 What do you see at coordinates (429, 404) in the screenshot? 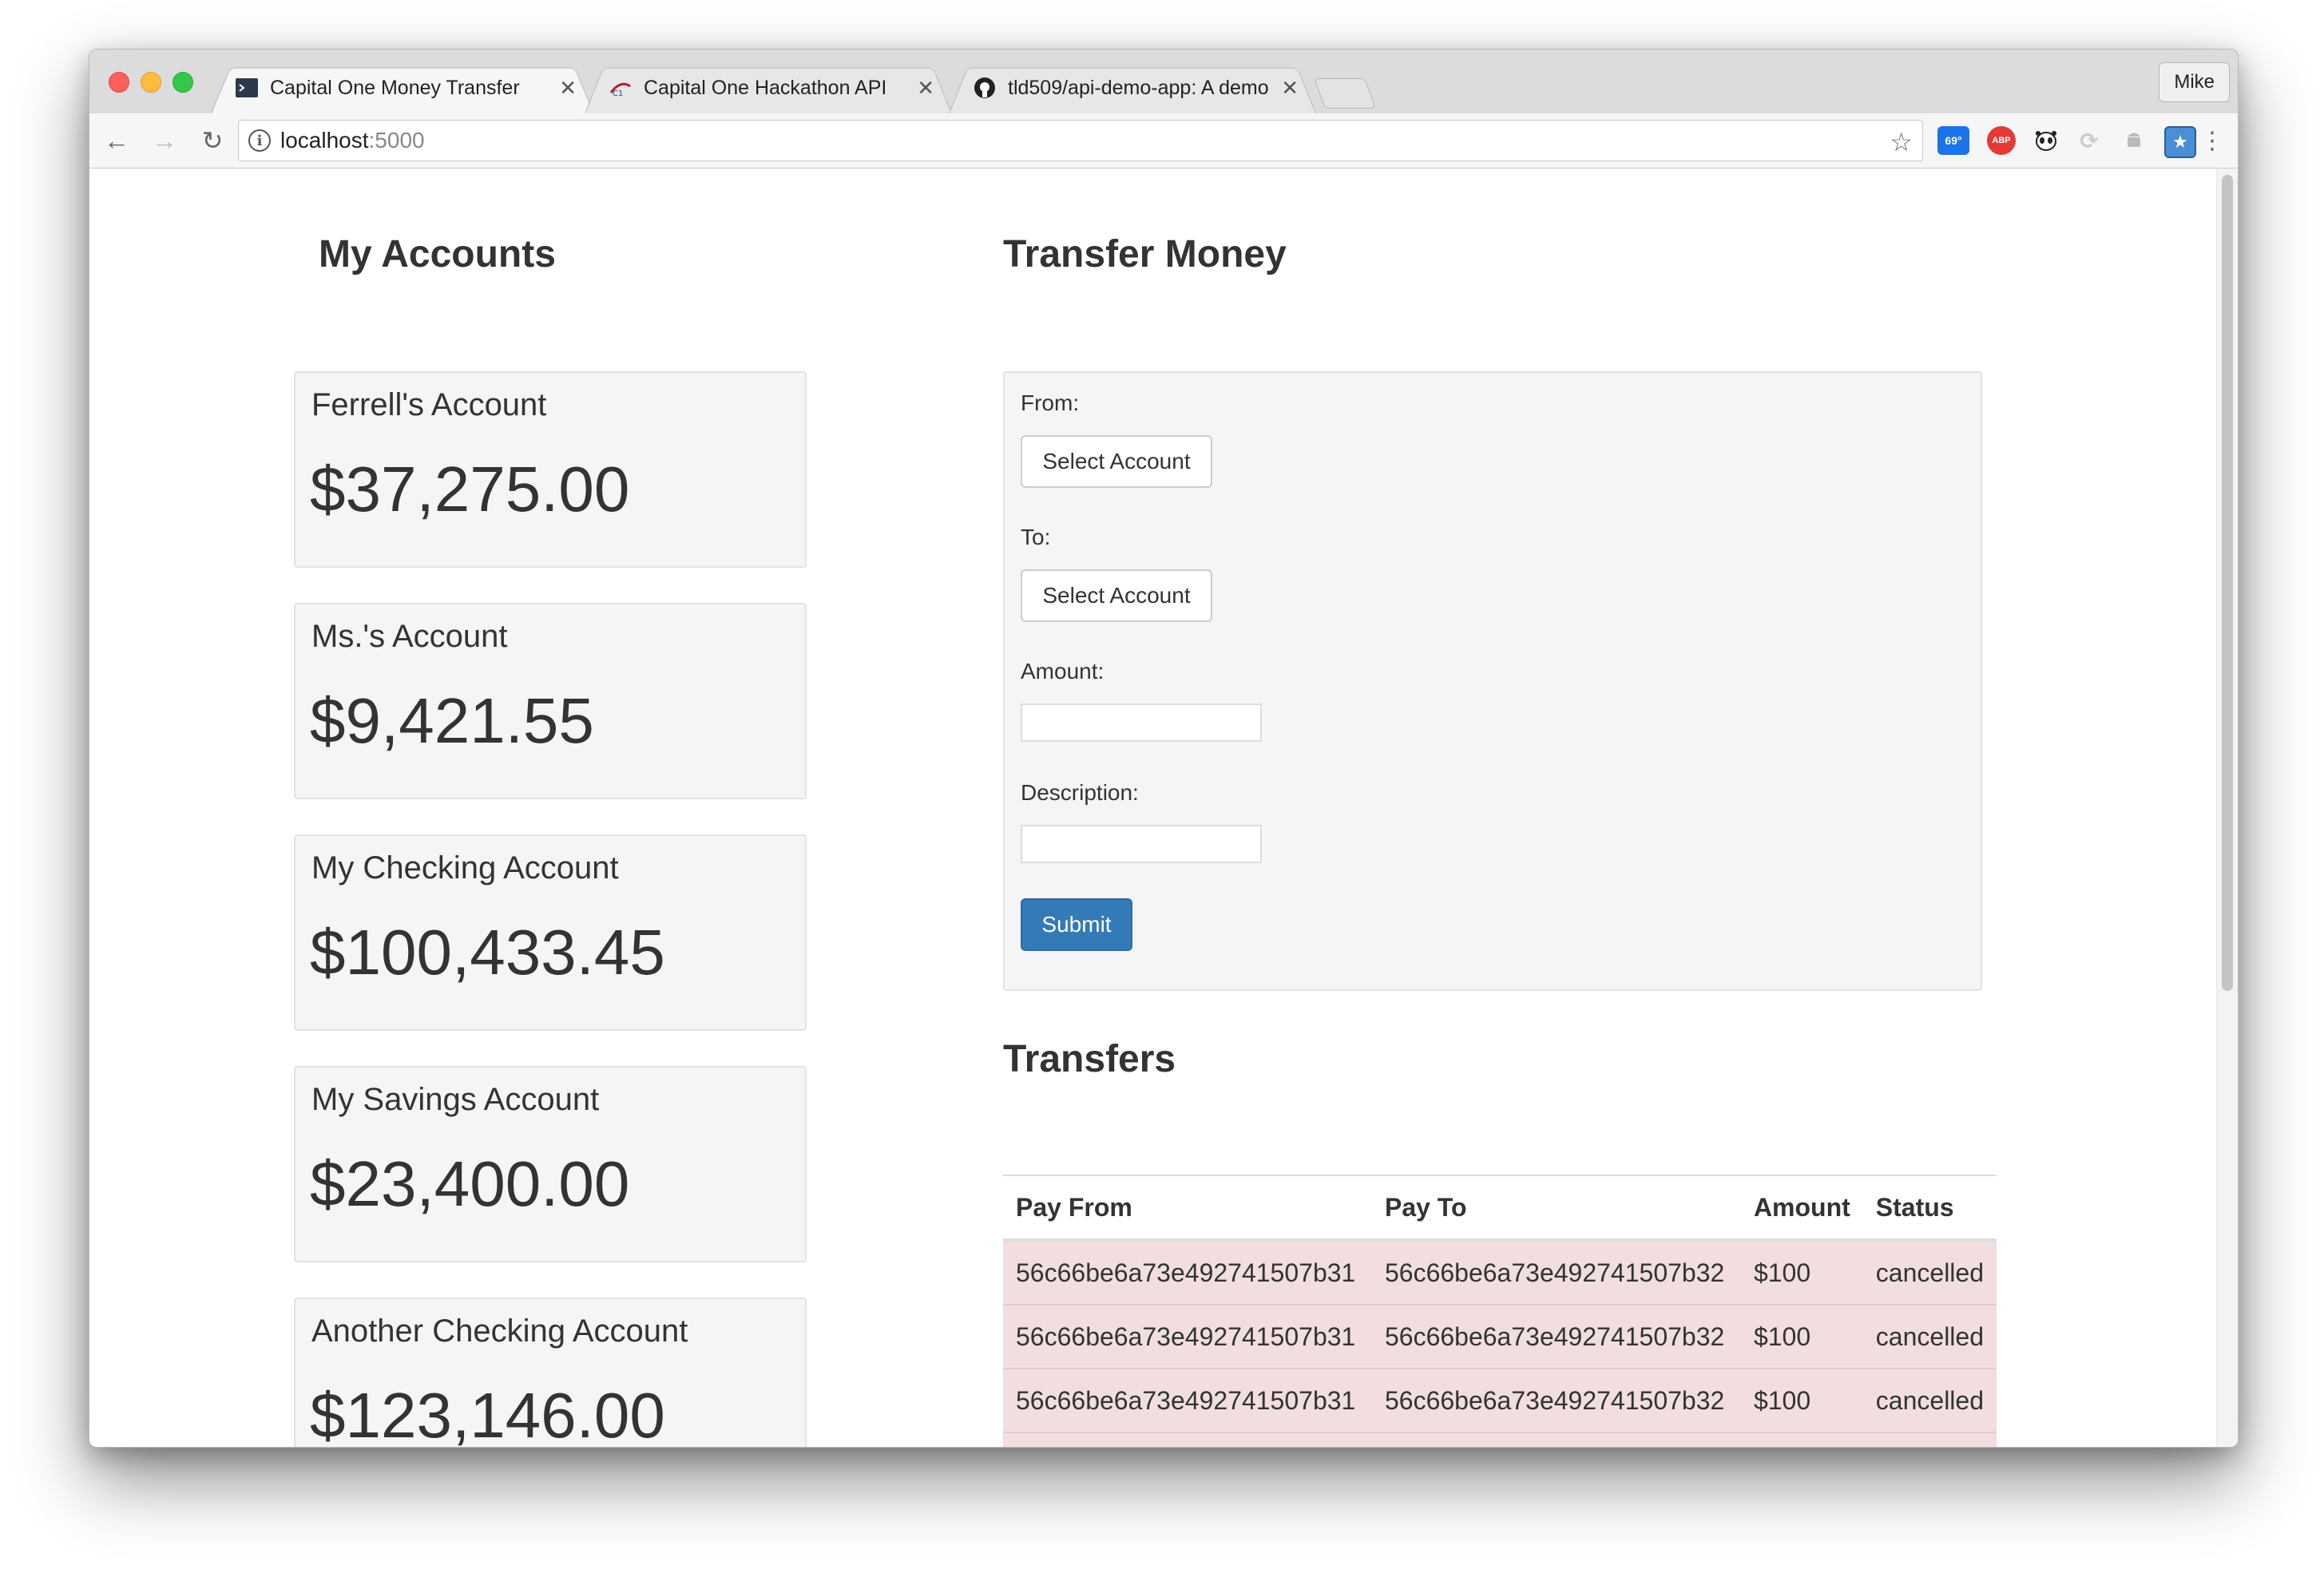
I see `account-name: Ferrell's Account` at bounding box center [429, 404].